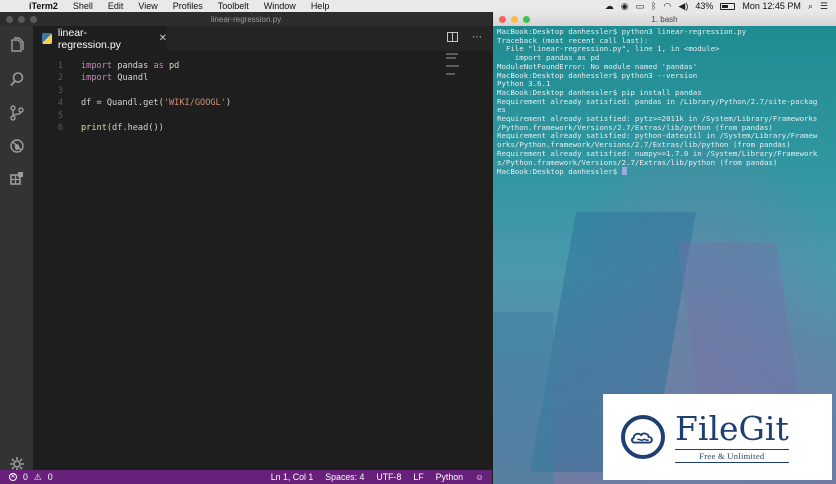 This screenshot has width=836, height=484. Describe the element at coordinates (122, 103) in the screenshot. I see `code-token: df = Quandl.get(` at that location.